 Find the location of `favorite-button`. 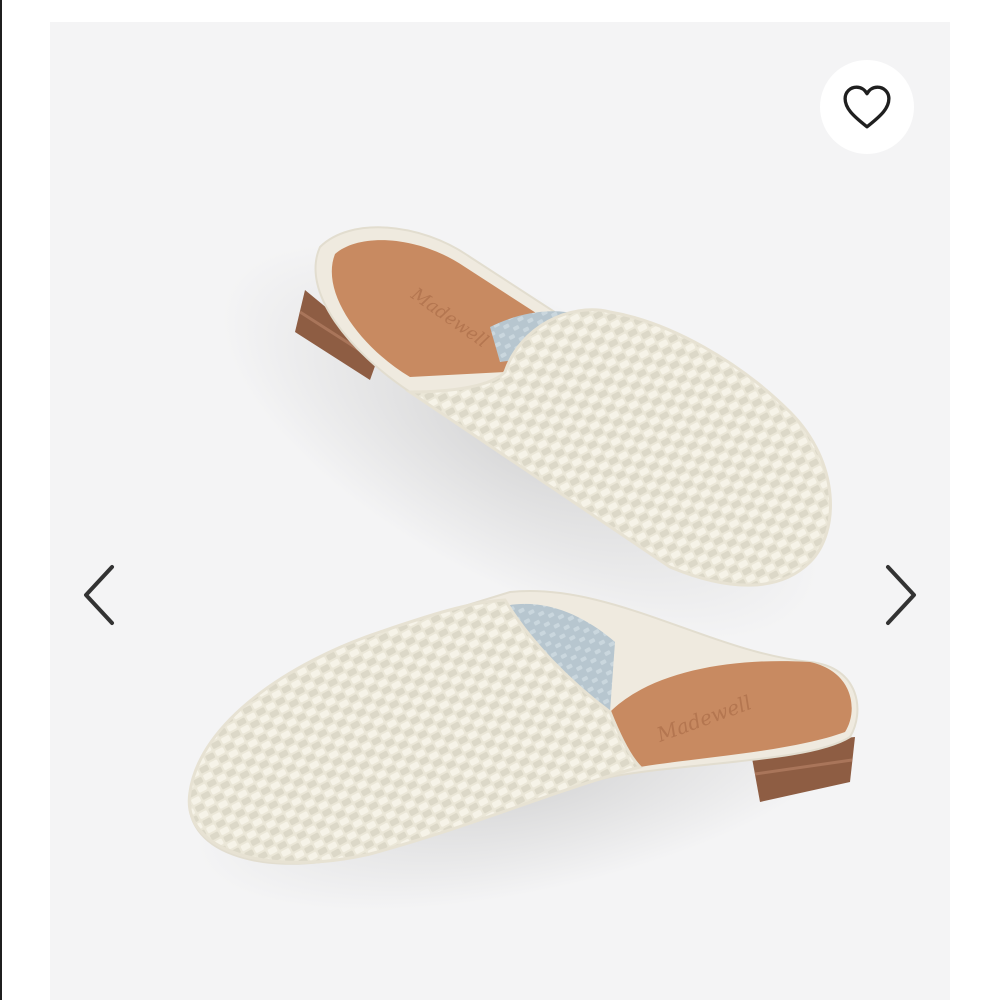

favorite-button is located at coordinates (867, 107).